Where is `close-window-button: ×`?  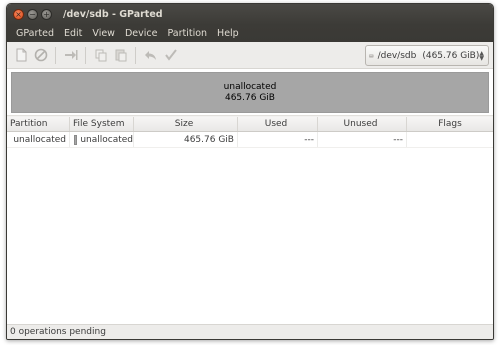
close-window-button: × is located at coordinates (18, 14).